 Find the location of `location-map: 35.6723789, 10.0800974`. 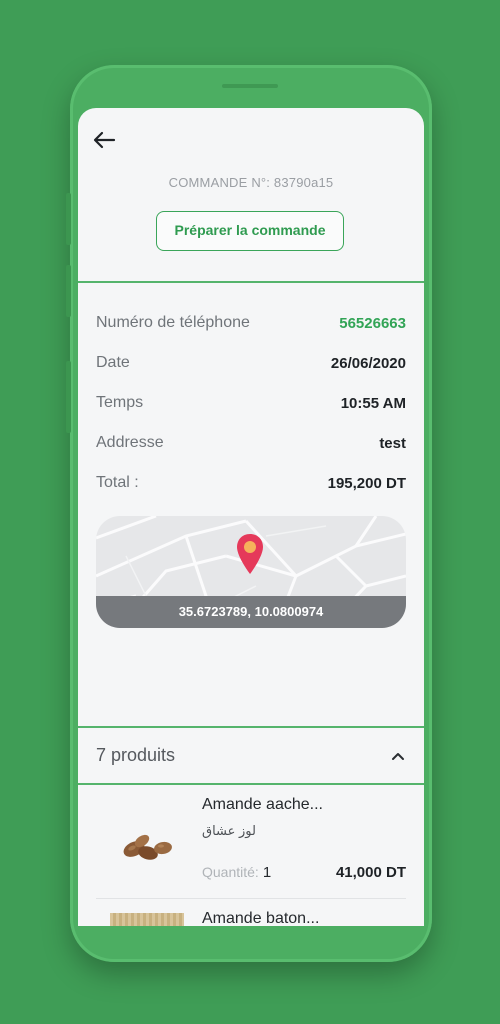

location-map: 35.6723789, 10.0800974 is located at coordinates (251, 572).